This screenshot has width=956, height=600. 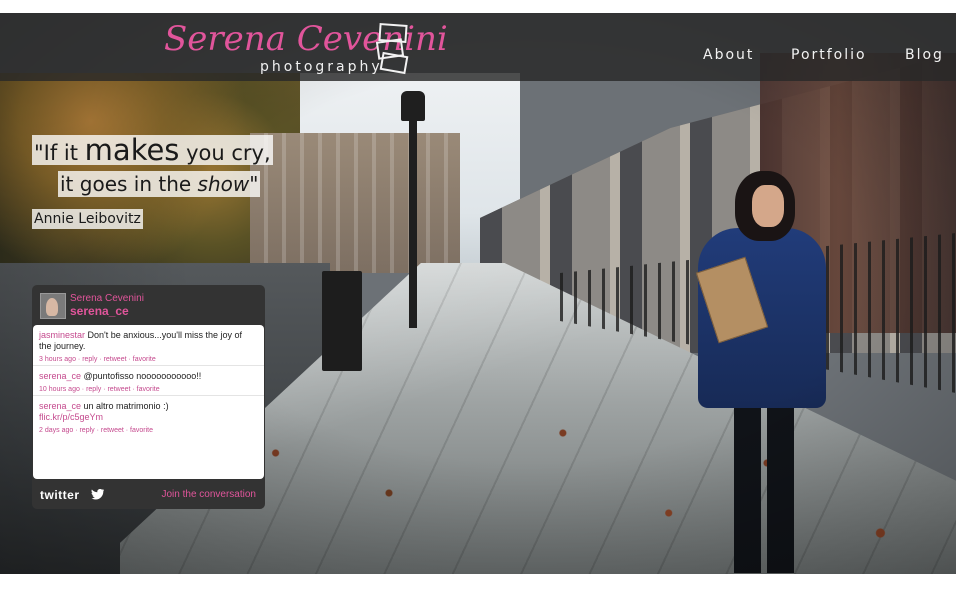 What do you see at coordinates (59, 153) in the screenshot?
I see `quote-part-1: "If it` at bounding box center [59, 153].